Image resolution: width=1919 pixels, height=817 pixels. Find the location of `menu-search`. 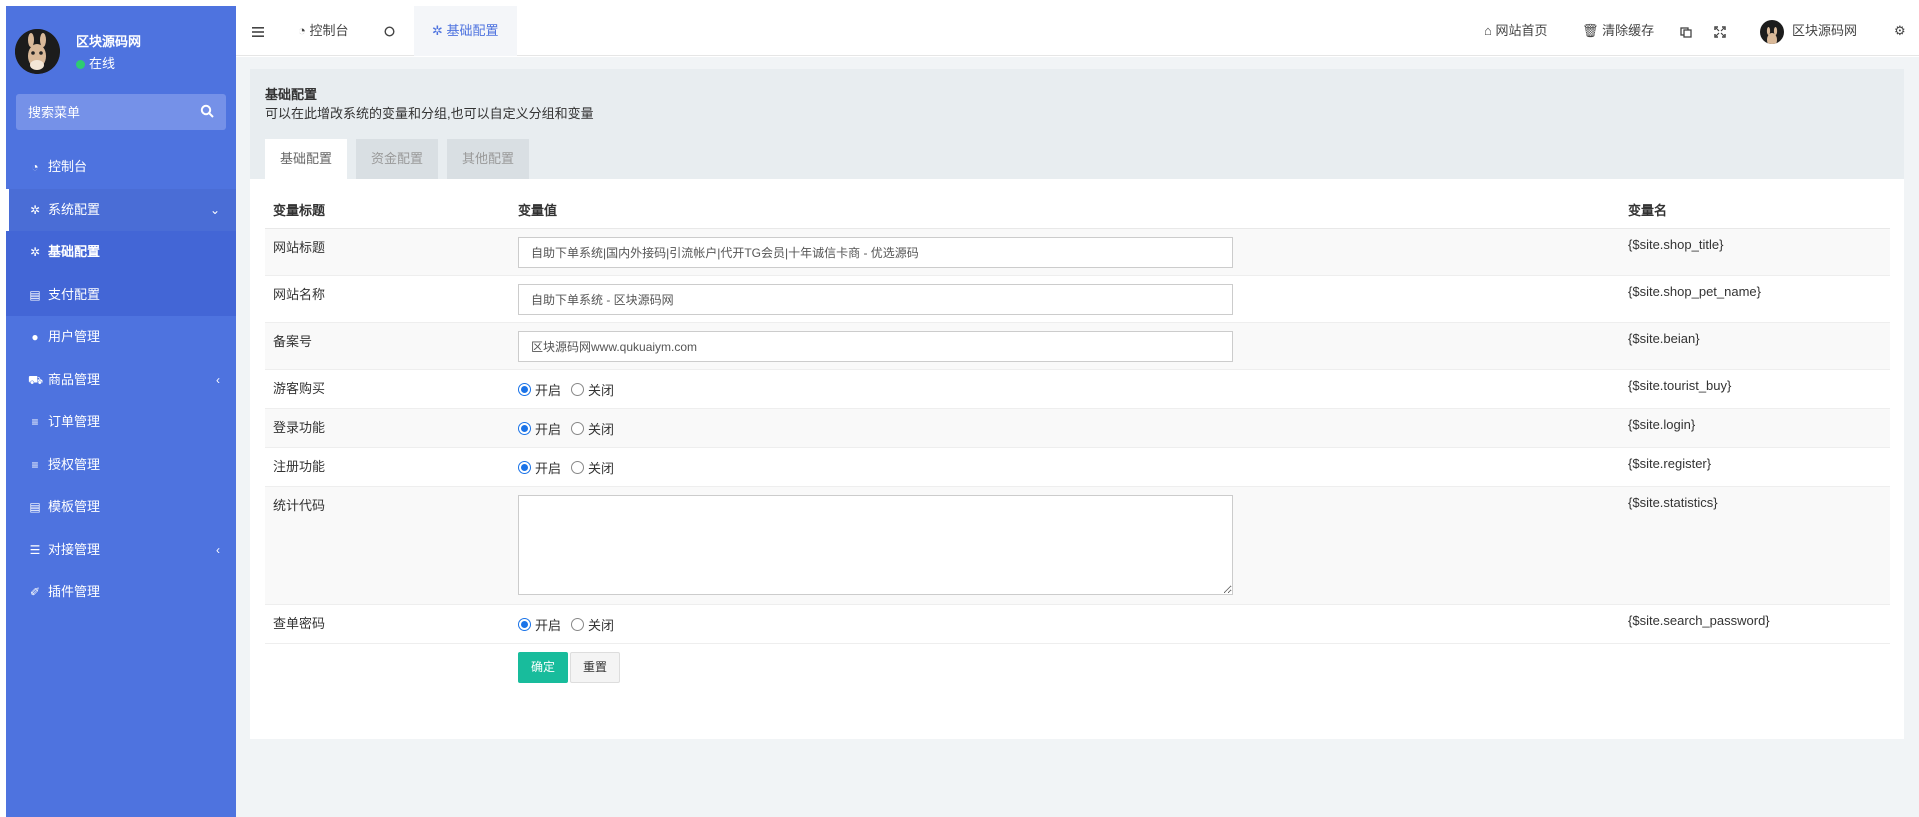

menu-search is located at coordinates (121, 112).